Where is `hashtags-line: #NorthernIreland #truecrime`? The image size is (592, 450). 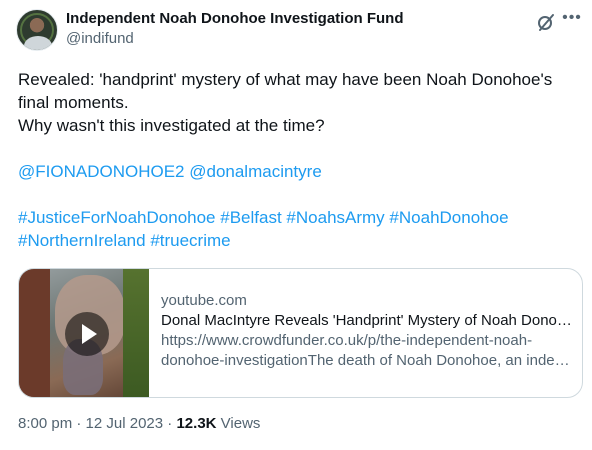 hashtags-line: #NorthernIreland #truecrime is located at coordinates (300, 240).